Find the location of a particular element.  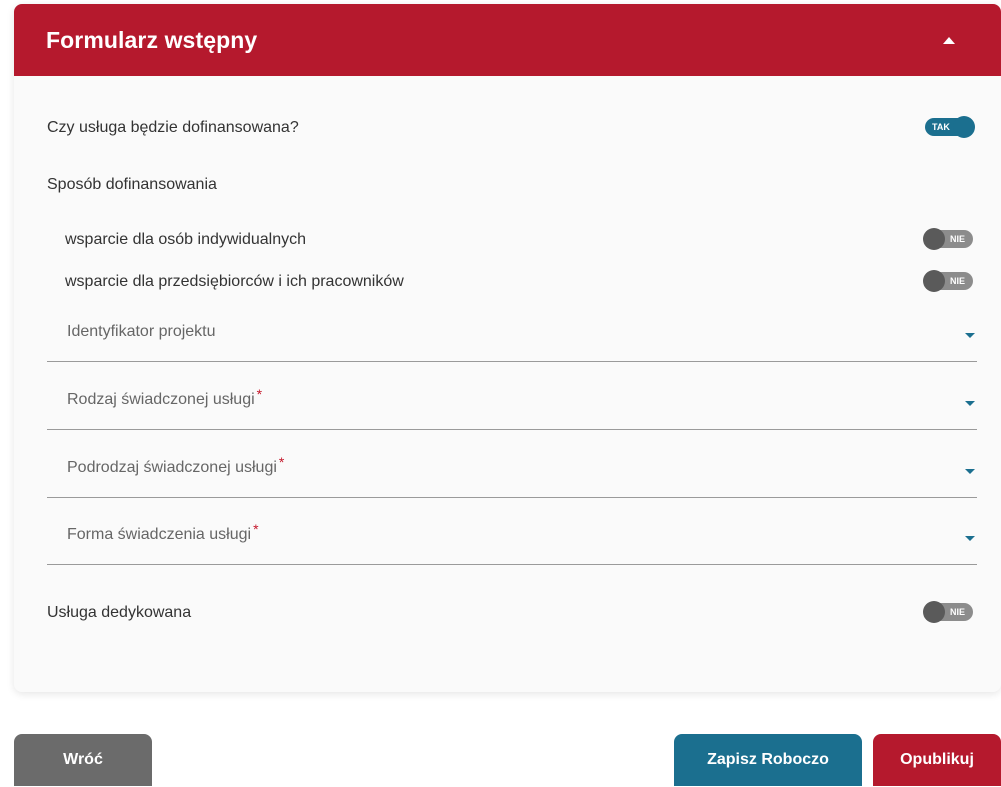

individual-support-row: wsparcie dla osób indywidualnych NIE is located at coordinates (521, 240).